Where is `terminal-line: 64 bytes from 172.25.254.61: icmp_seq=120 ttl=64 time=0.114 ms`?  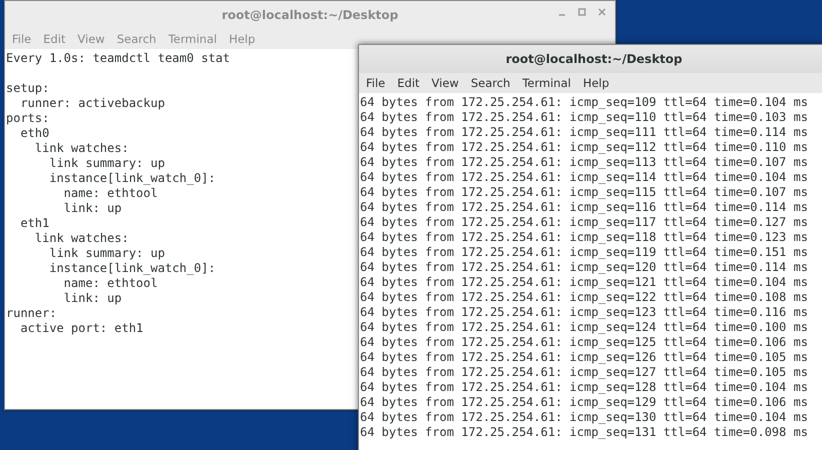 terminal-line: 64 bytes from 172.25.254.61: icmp_seq=120 ttl=64 time=0.114 ms is located at coordinates (584, 267).